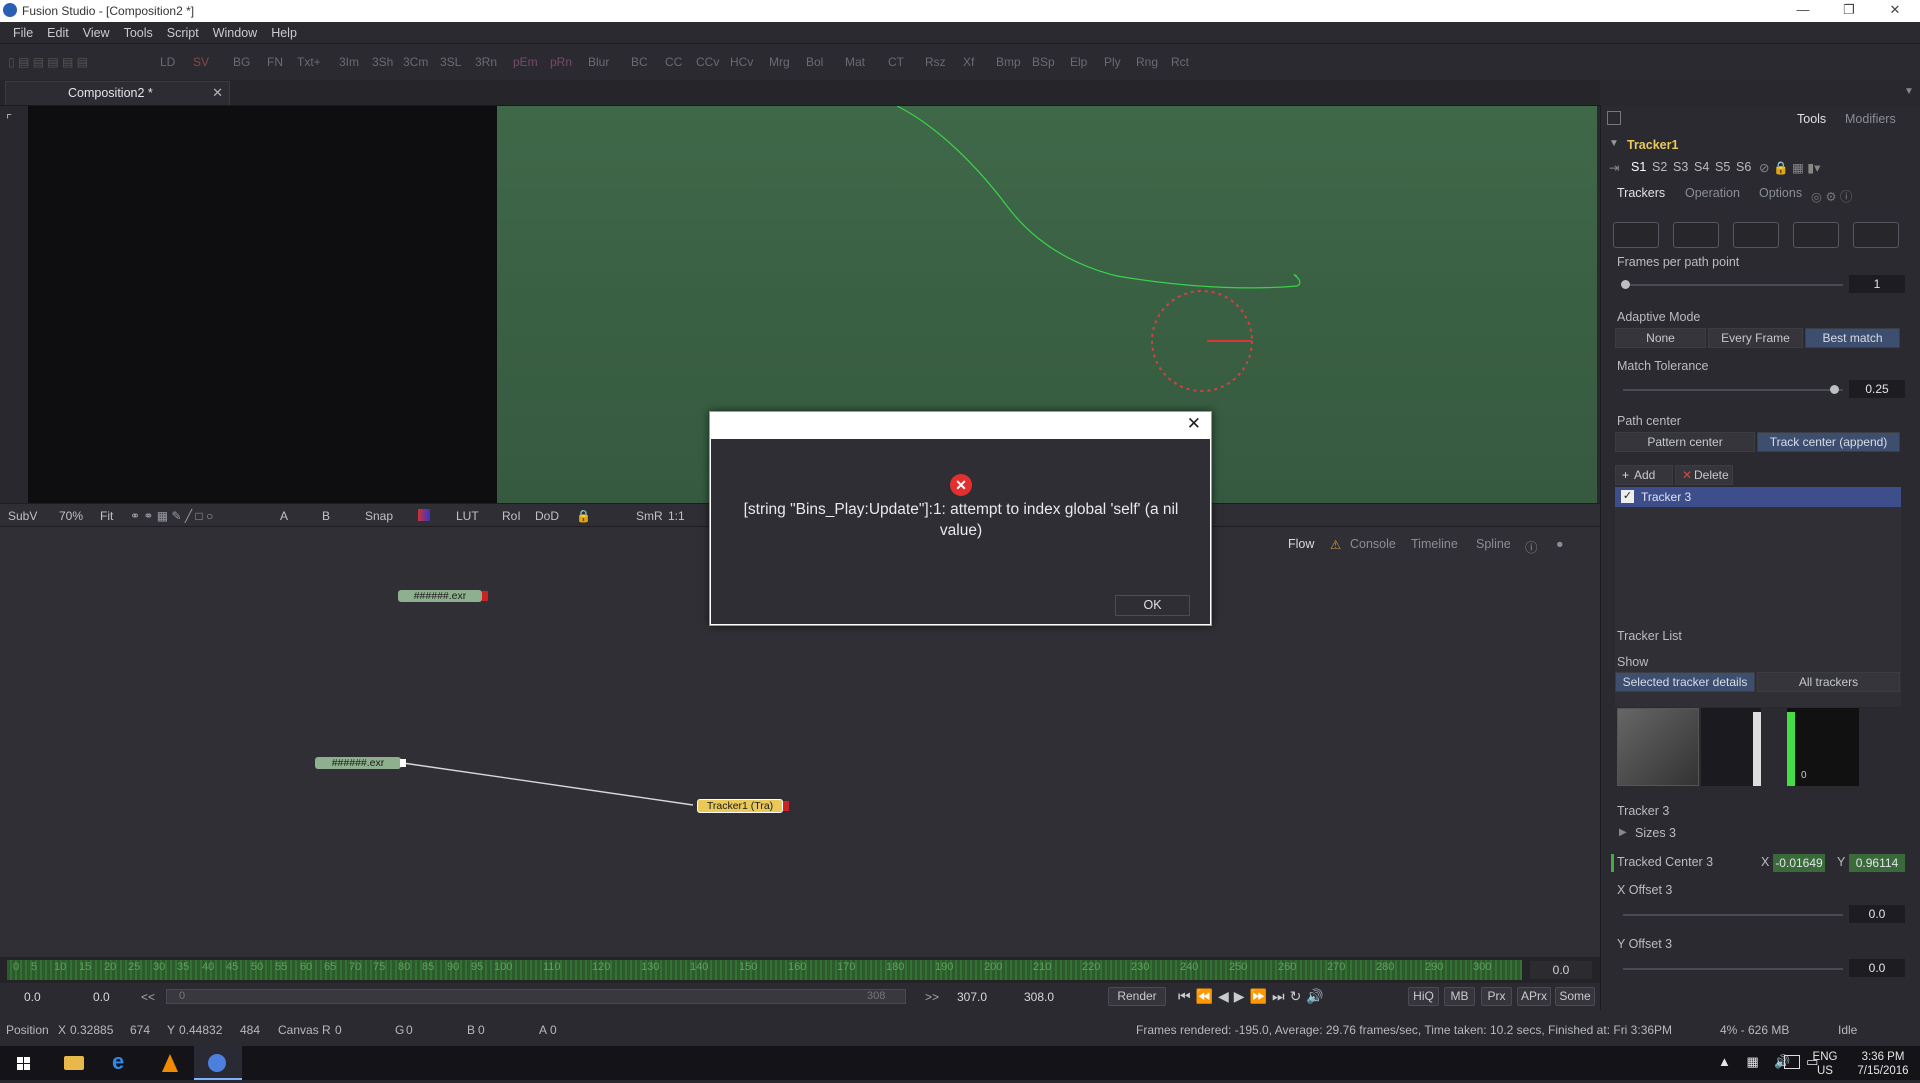  I want to click on tool-btn-rsz: Rsz, so click(935, 62).